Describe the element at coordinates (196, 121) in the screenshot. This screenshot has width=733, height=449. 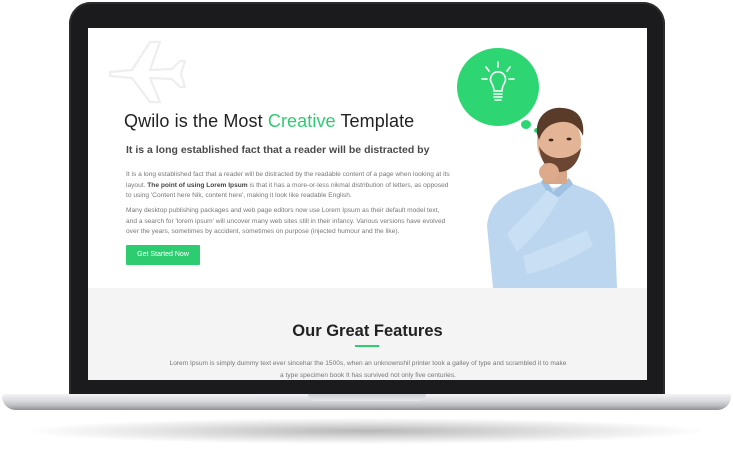
I see `hero-title-start: Qwilo is the Most` at that location.